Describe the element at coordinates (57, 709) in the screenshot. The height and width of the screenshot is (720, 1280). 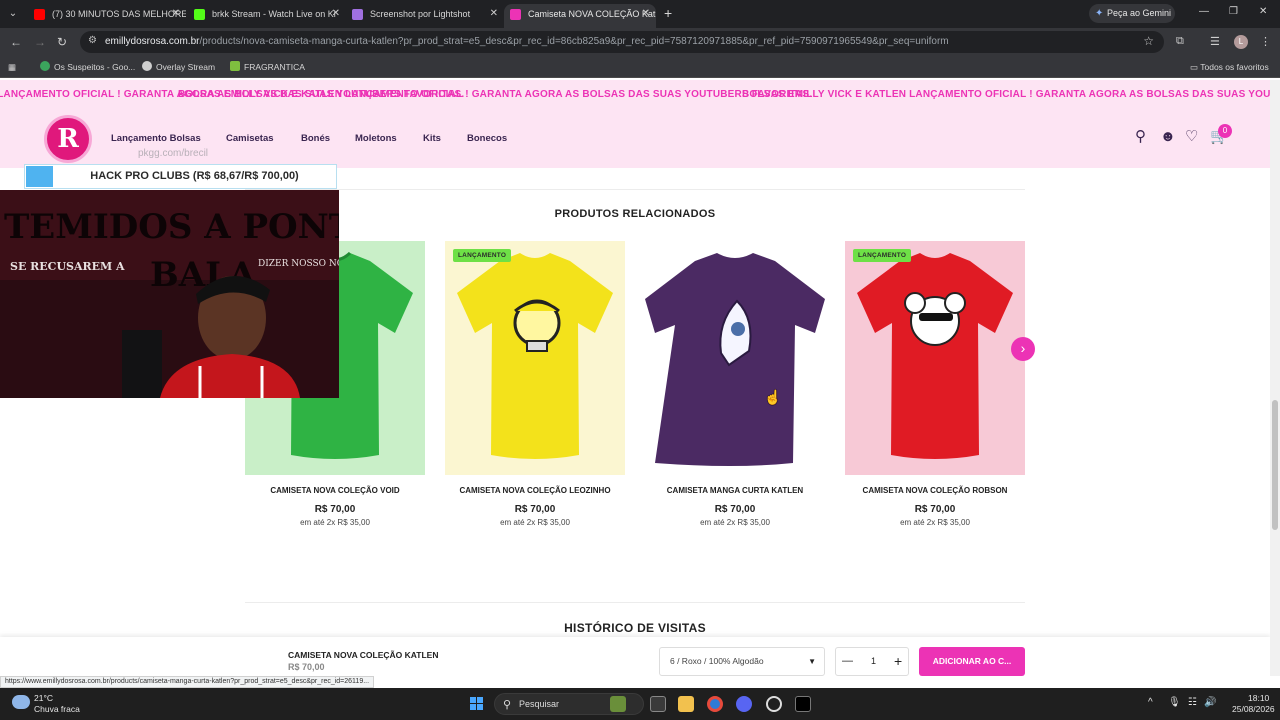
I see `weather-desc: Chuva fraca` at that location.